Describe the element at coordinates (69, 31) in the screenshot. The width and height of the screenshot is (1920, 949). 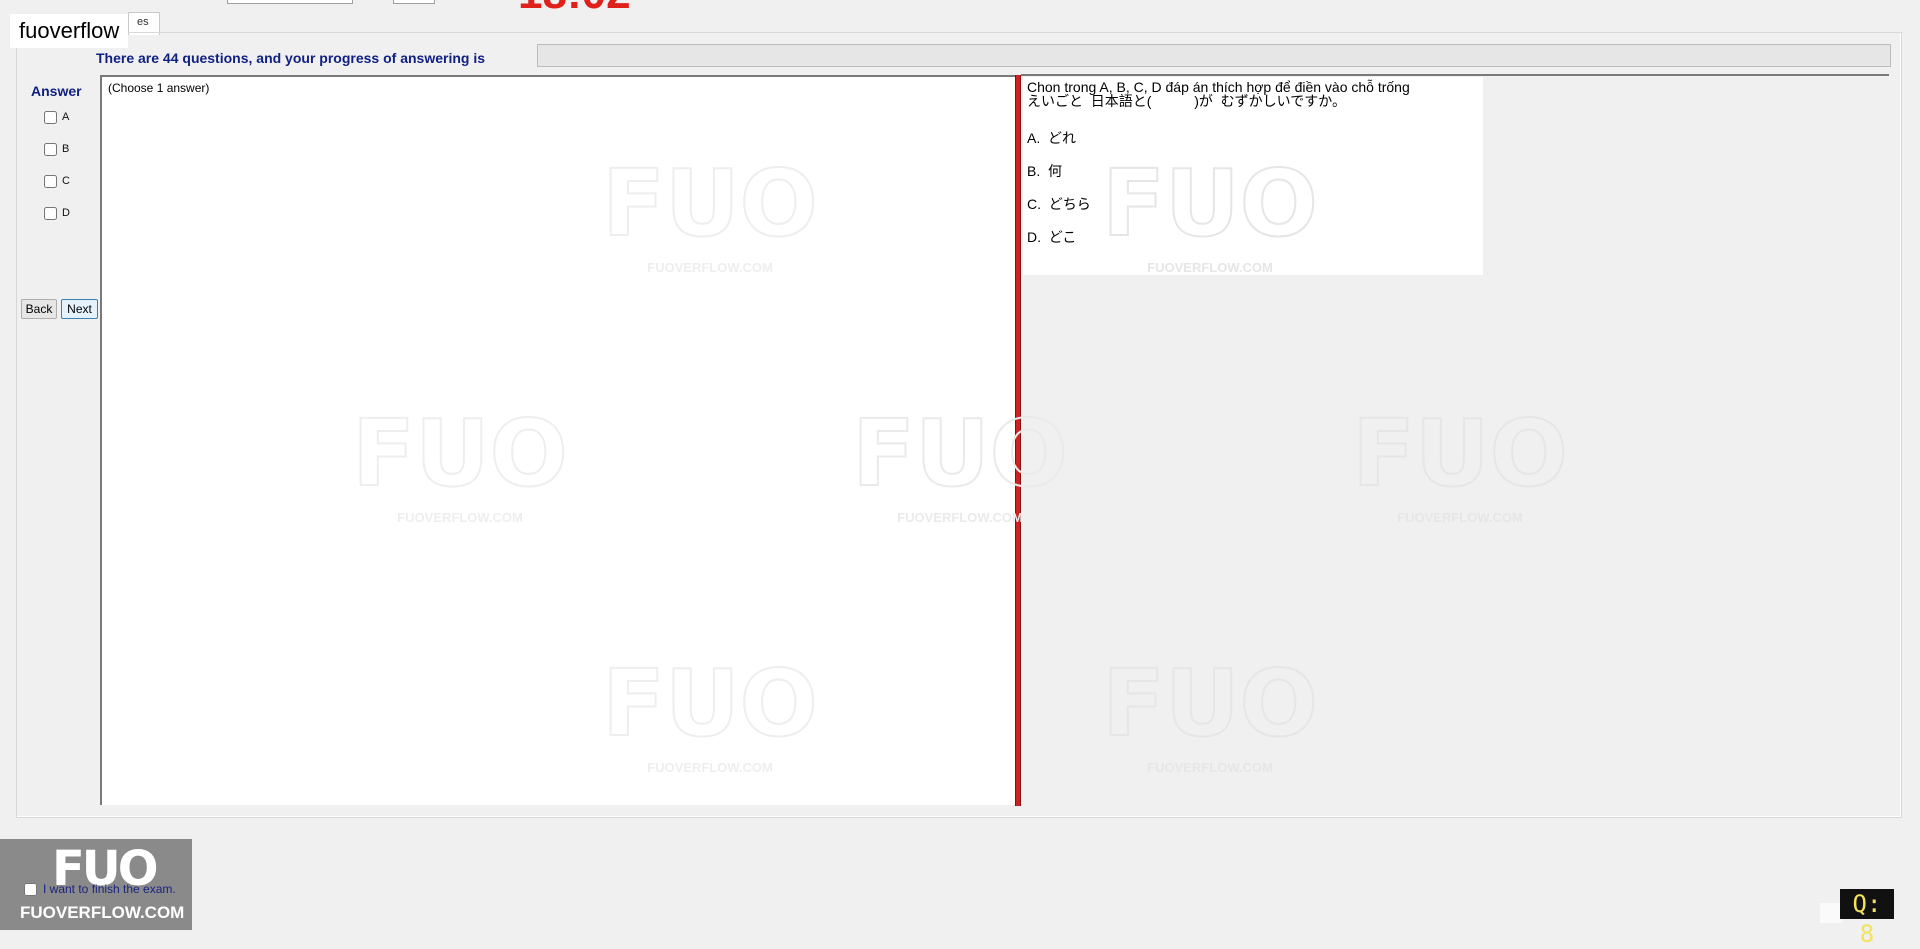
I see `brand-label: fuoverflow` at that location.